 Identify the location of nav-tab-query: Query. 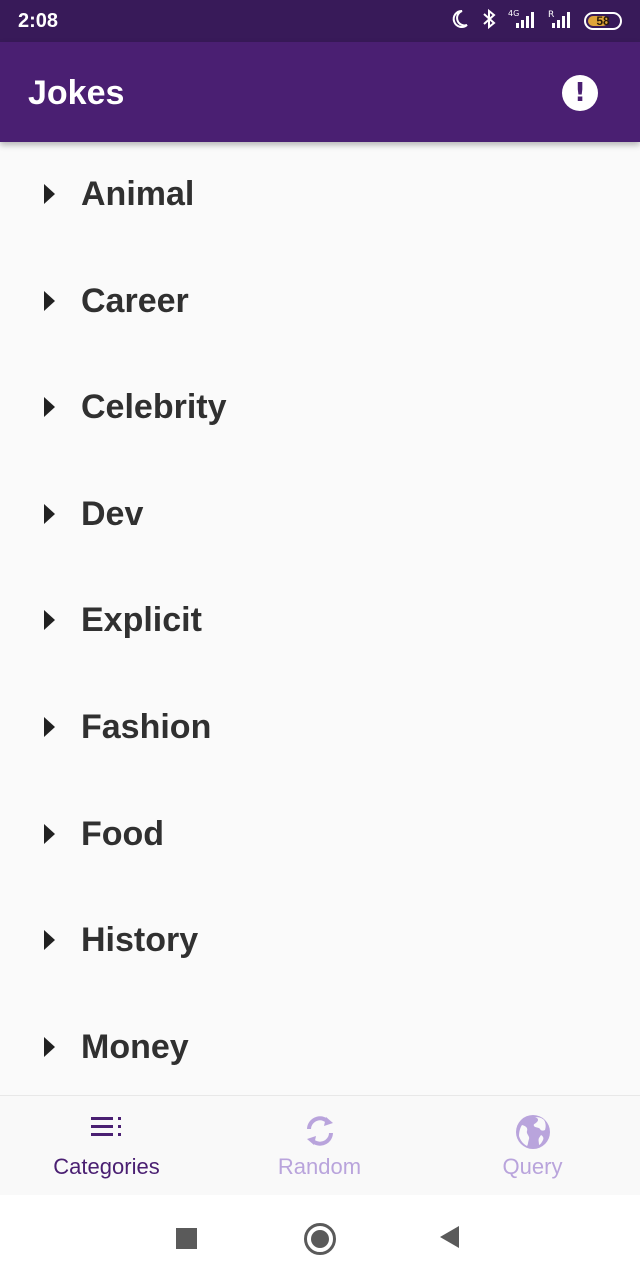
(532, 1146).